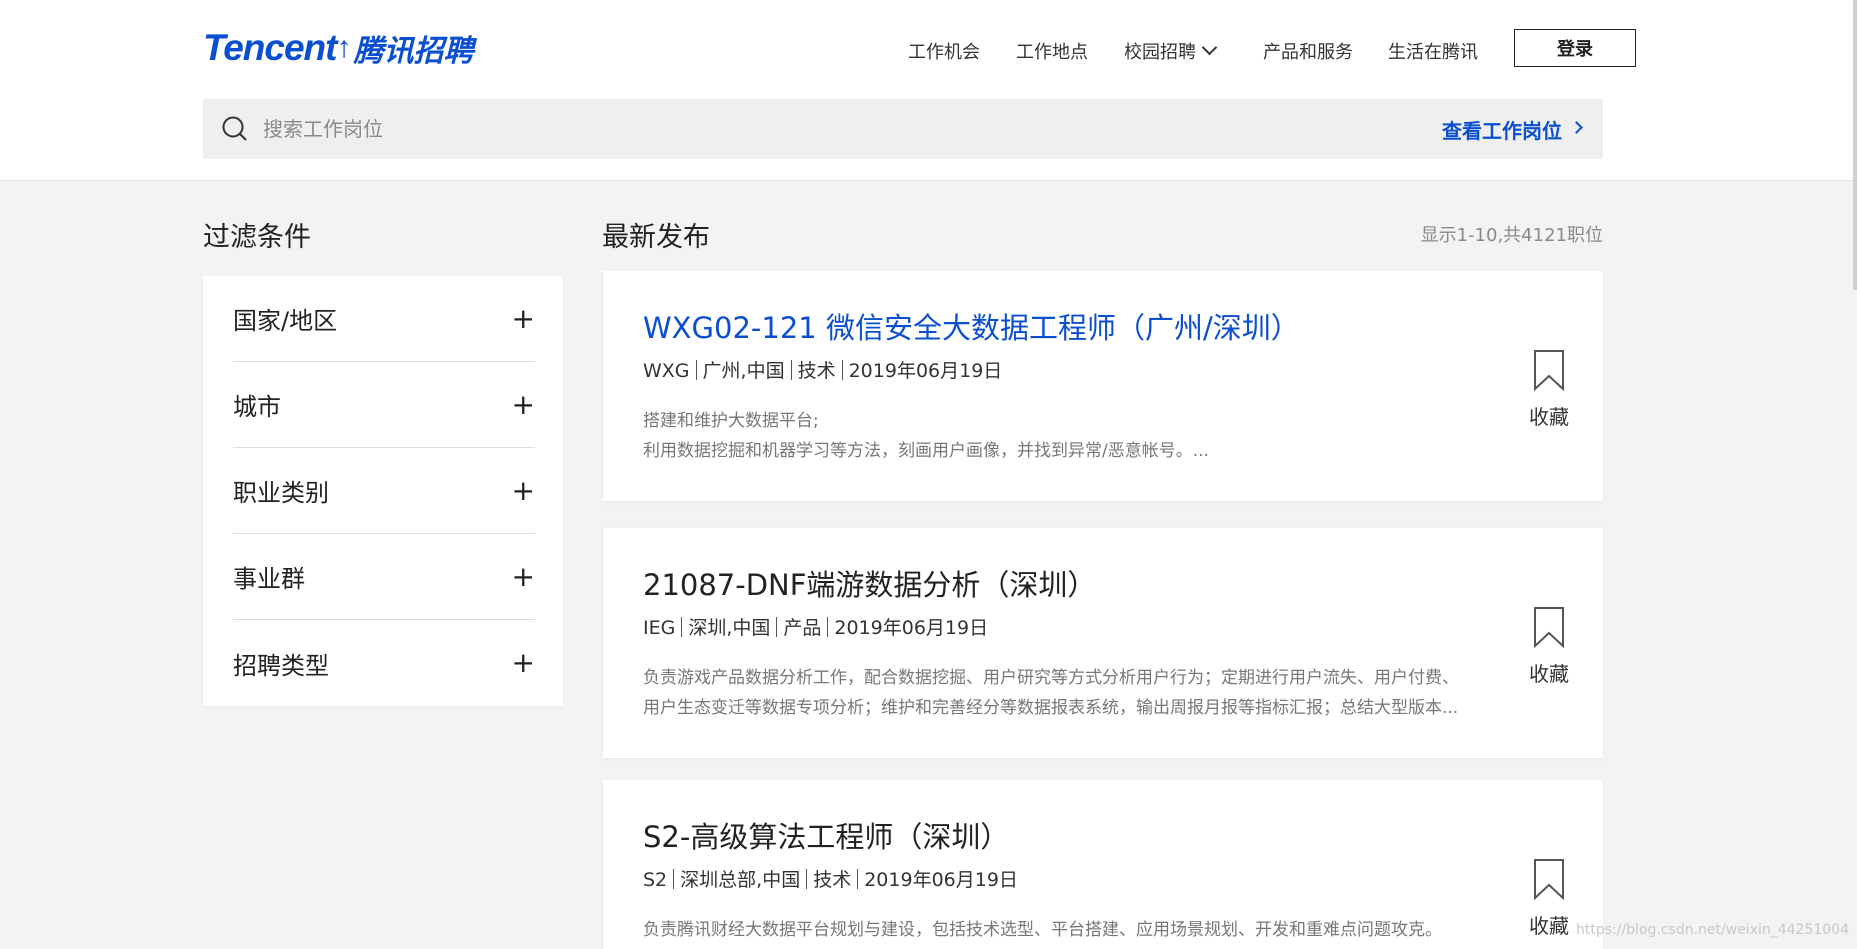  Describe the element at coordinates (743, 371) in the screenshot. I see `job-location: 广州,中国` at that location.